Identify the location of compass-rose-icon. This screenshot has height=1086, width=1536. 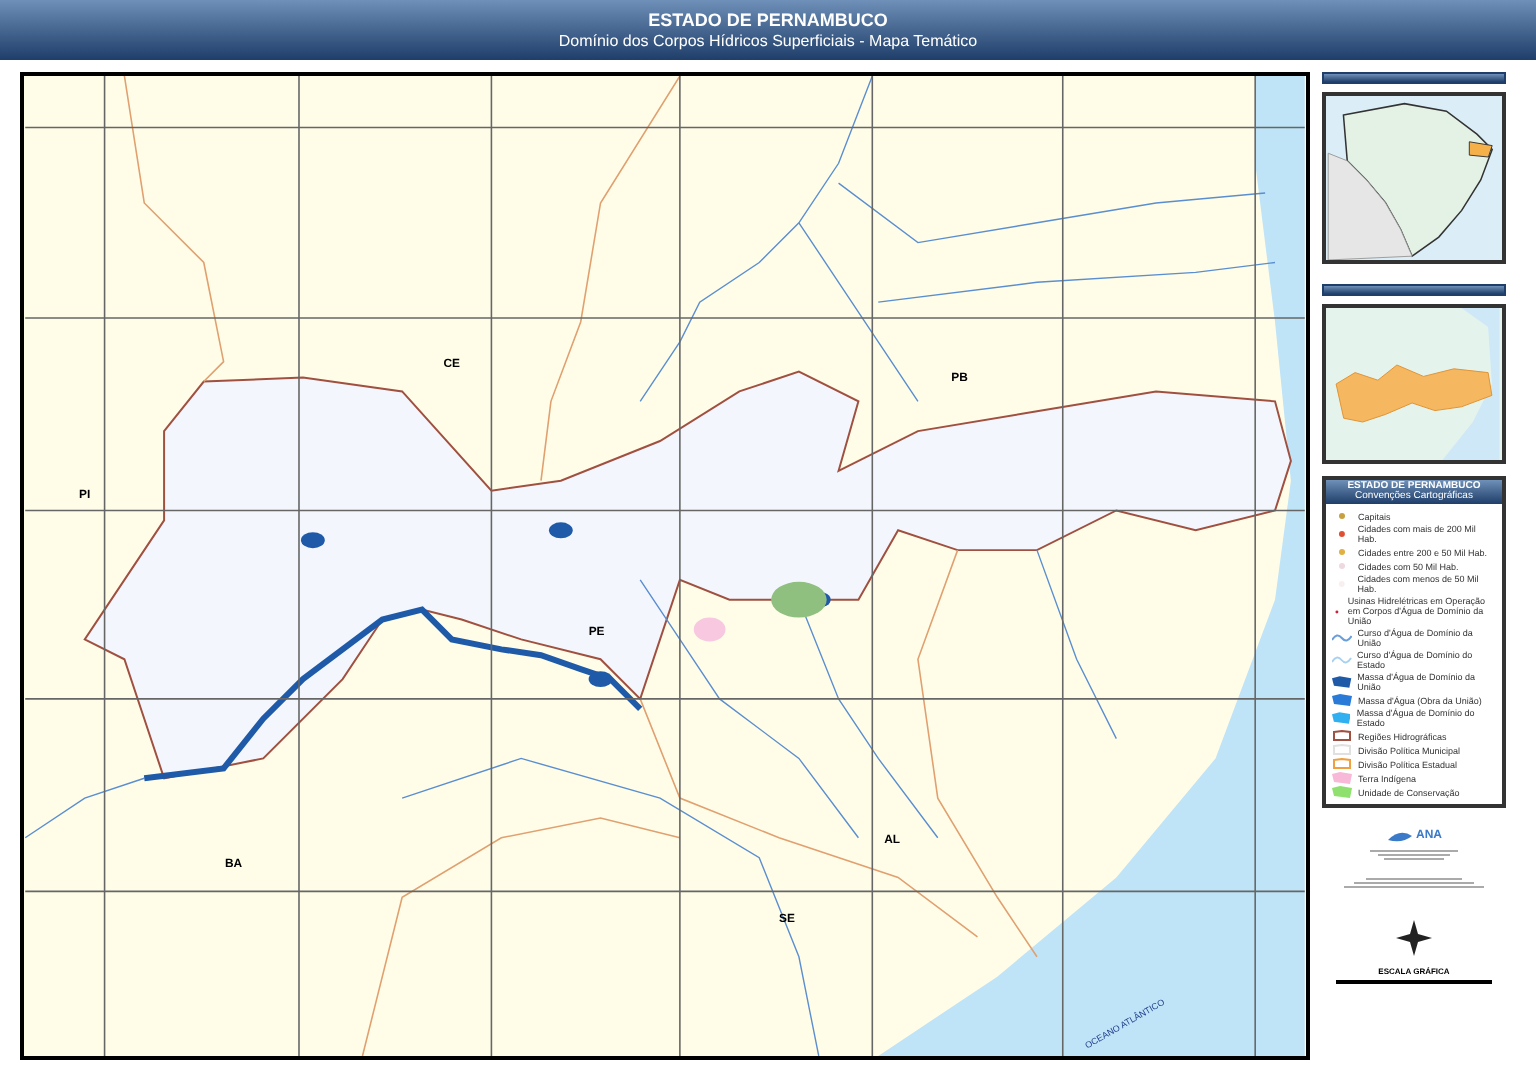
(1414, 938).